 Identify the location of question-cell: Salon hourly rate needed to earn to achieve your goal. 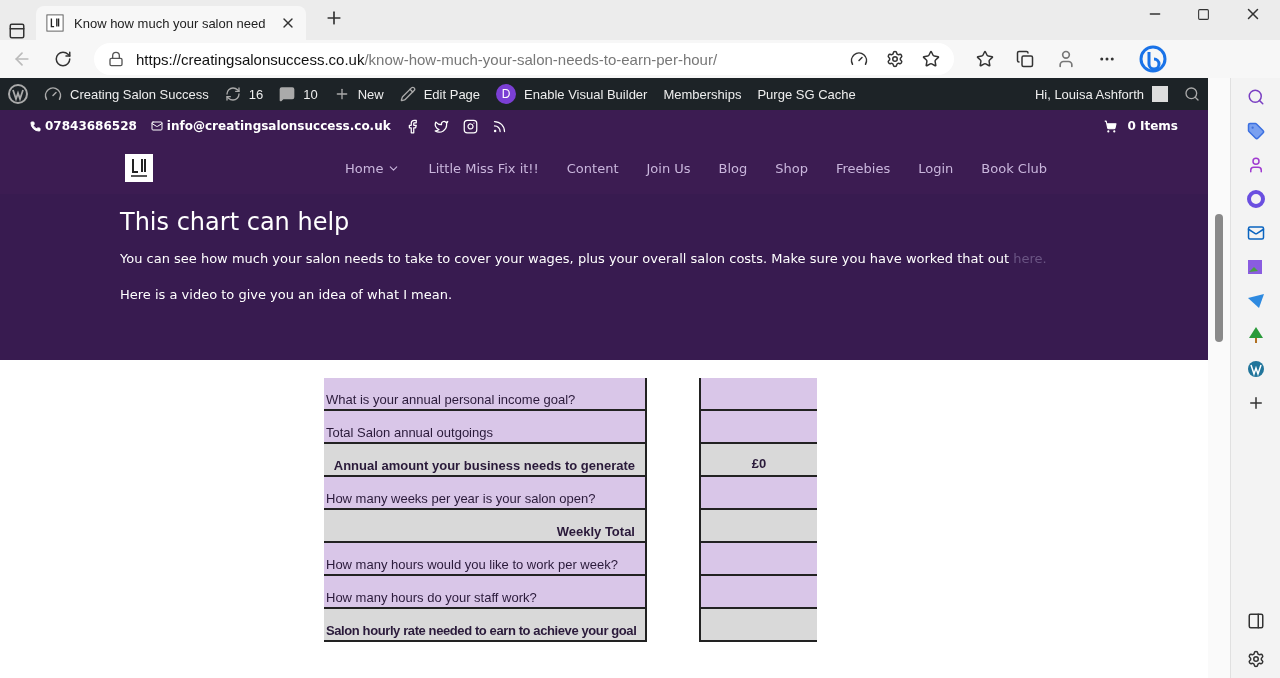
(485, 626).